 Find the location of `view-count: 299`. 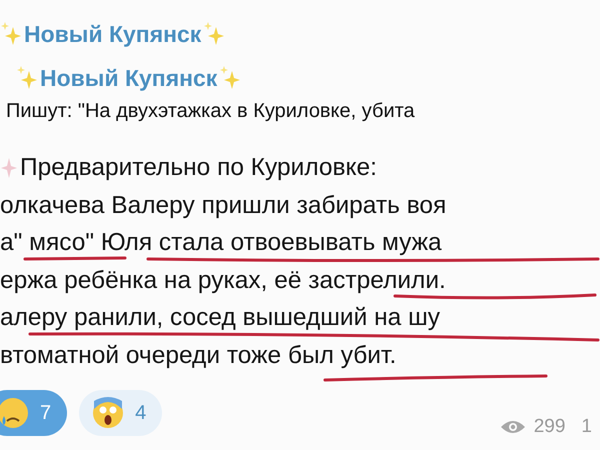

view-count: 299 is located at coordinates (550, 427).